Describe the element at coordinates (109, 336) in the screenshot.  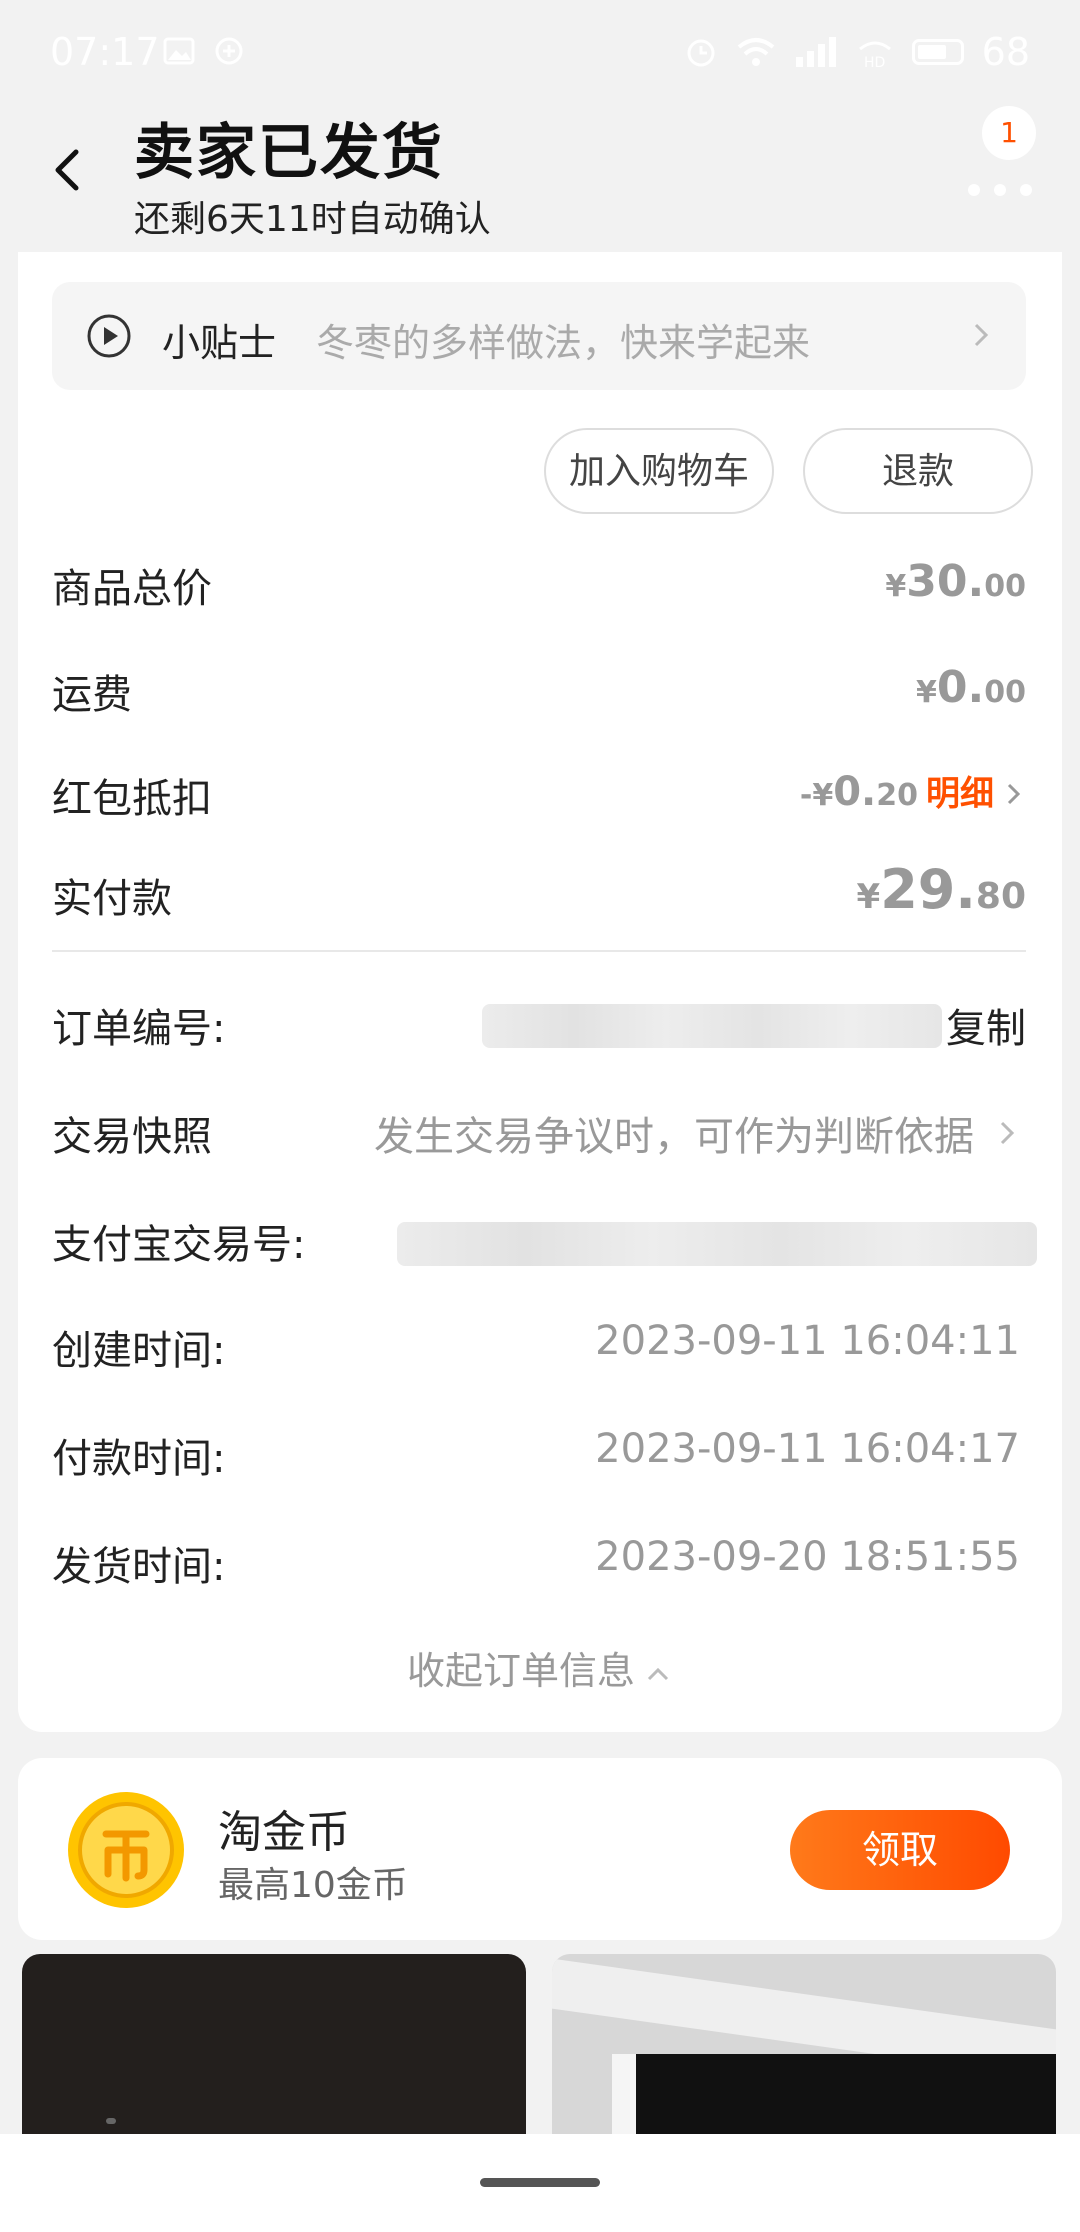
I see `play-icon` at that location.